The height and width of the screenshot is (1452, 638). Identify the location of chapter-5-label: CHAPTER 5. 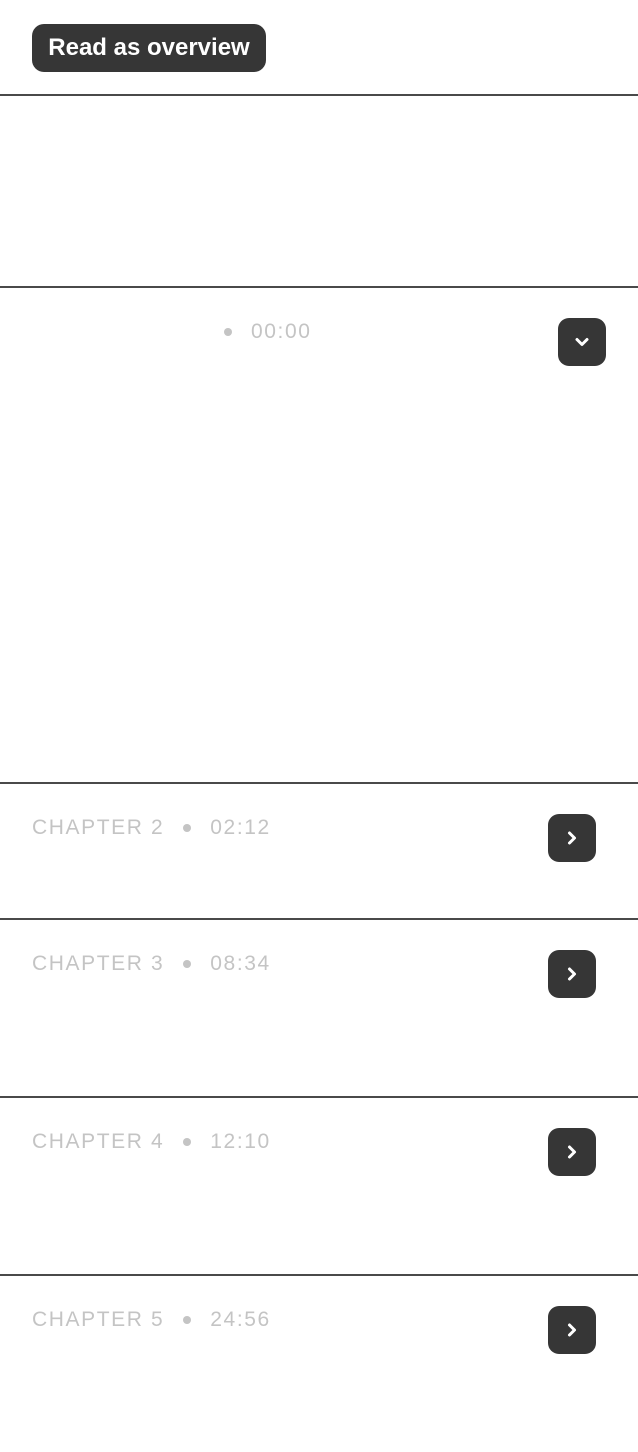
(98, 1319).